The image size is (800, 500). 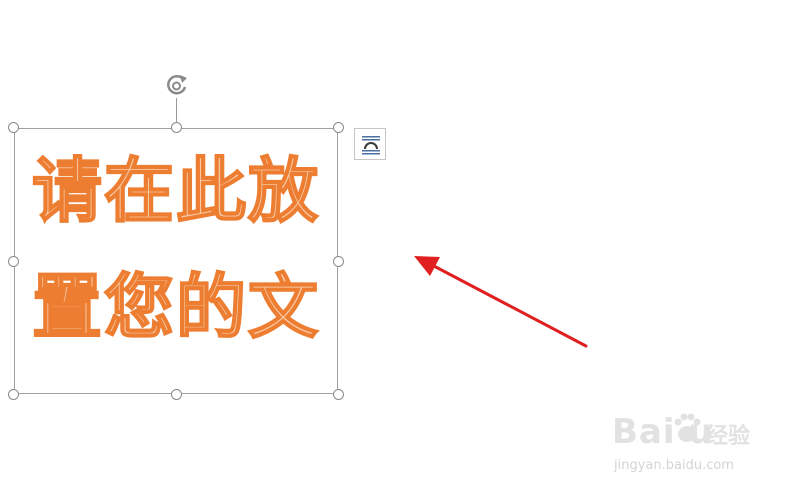 What do you see at coordinates (687, 427) in the screenshot?
I see `paw-logo-icon` at bounding box center [687, 427].